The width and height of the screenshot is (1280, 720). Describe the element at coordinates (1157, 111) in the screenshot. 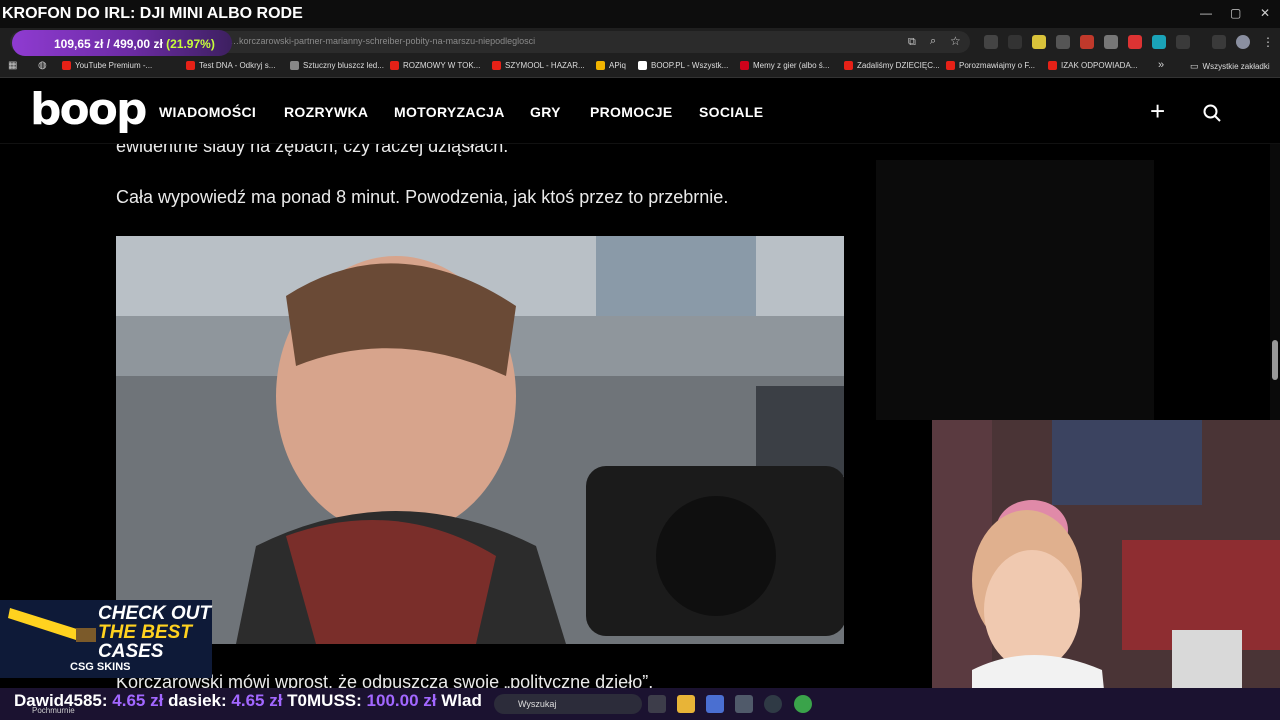

I see `plus-icon: +` at that location.